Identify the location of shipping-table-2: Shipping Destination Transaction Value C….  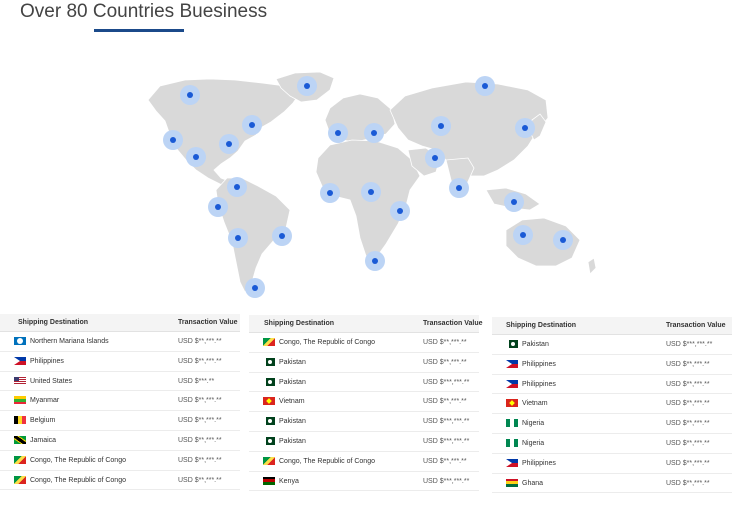
(366, 405).